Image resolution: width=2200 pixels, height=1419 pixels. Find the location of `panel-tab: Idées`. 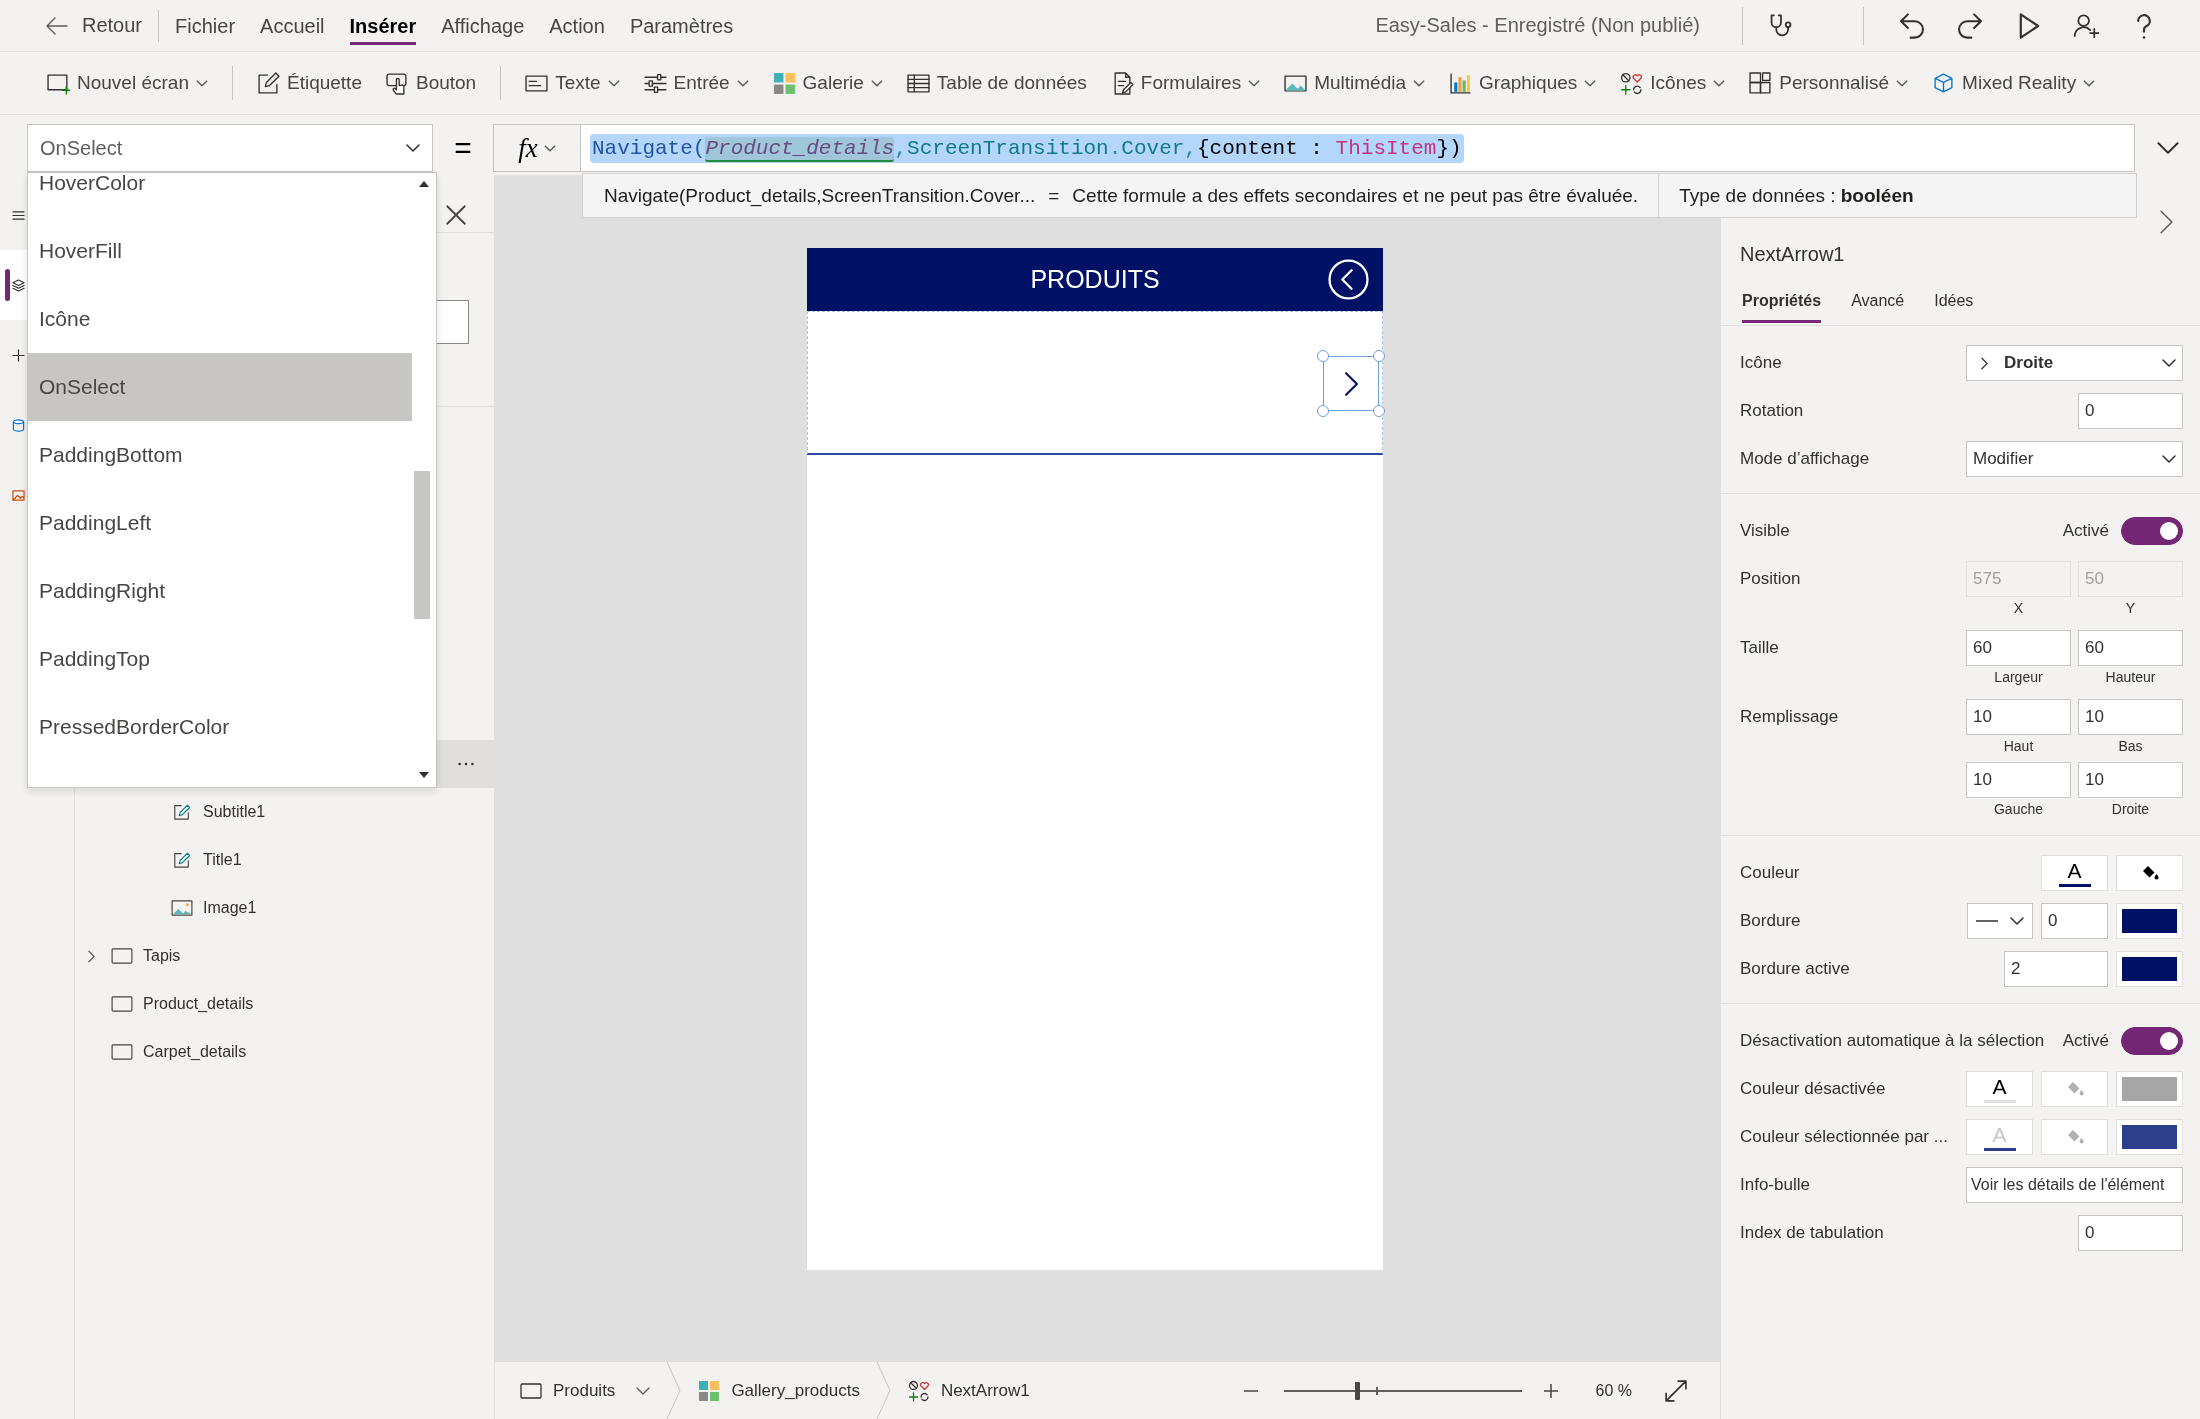

panel-tab: Idées is located at coordinates (1954, 306).